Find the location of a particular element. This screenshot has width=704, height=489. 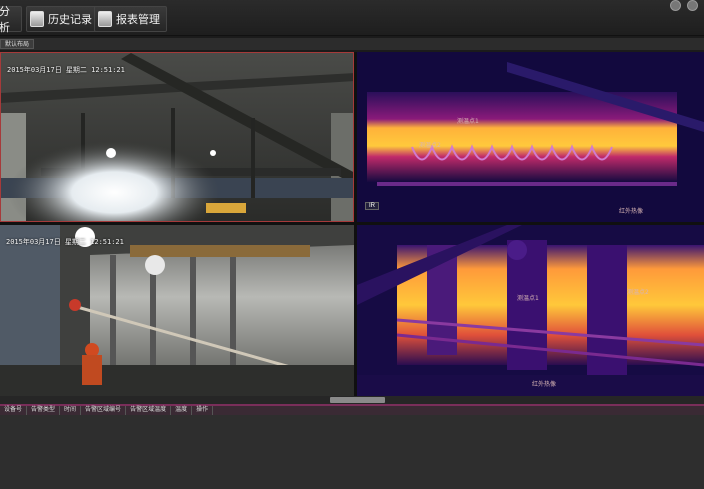

window-controls is located at coordinates (684, 5).